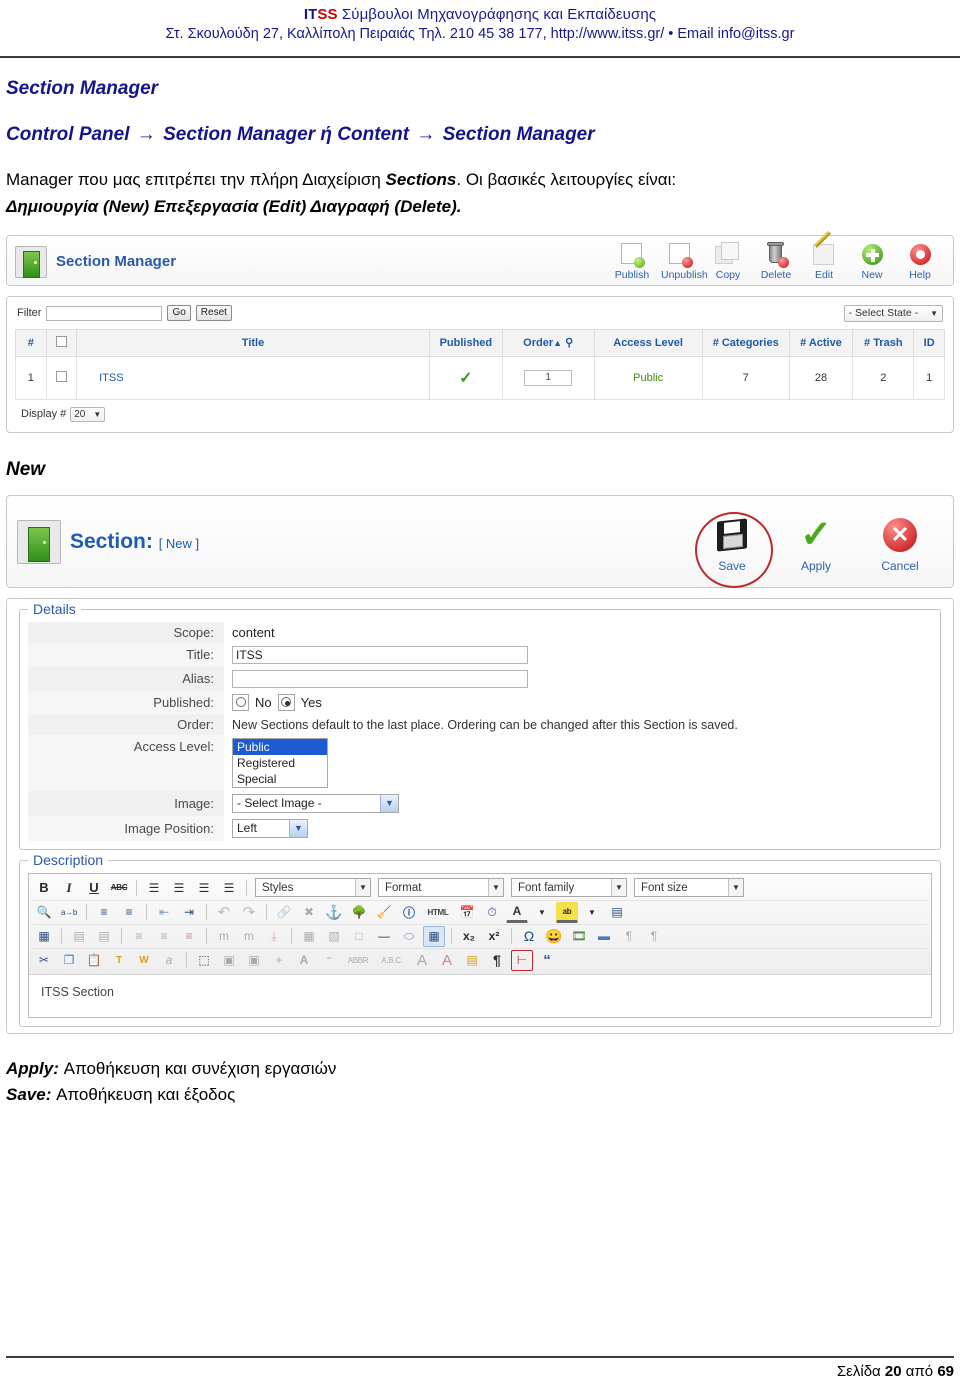 Image resolution: width=960 pixels, height=1388 pixels. I want to click on insert-layer-icon: +, so click(279, 960).